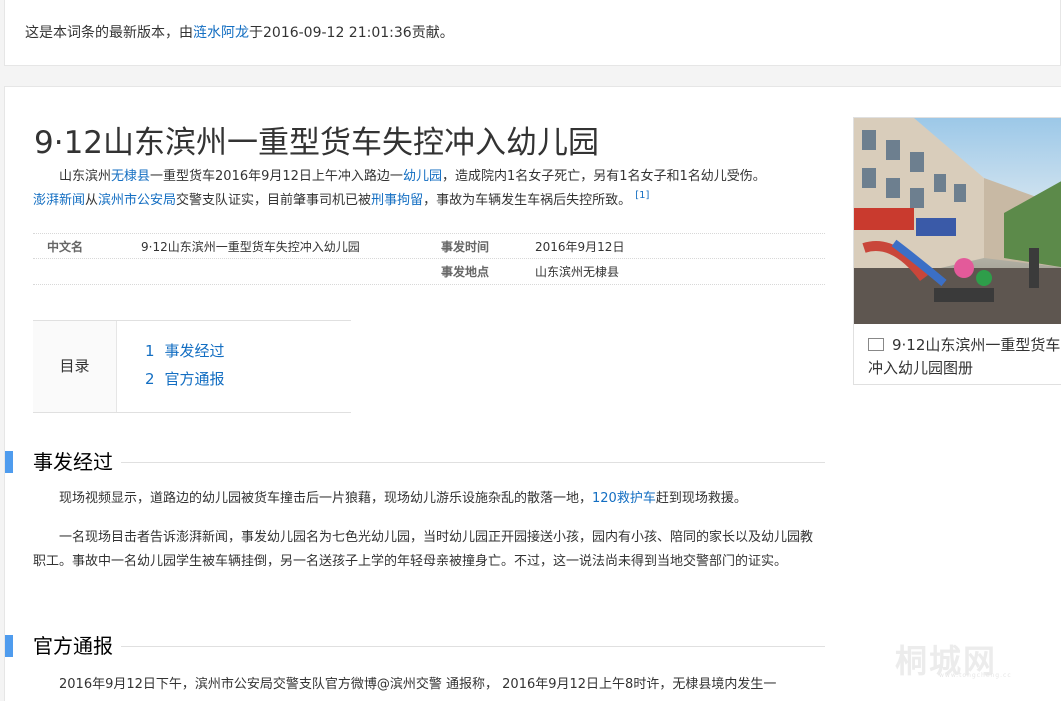  What do you see at coordinates (130, 176) in the screenshot?
I see `link-wudi-county: 无棣县` at bounding box center [130, 176].